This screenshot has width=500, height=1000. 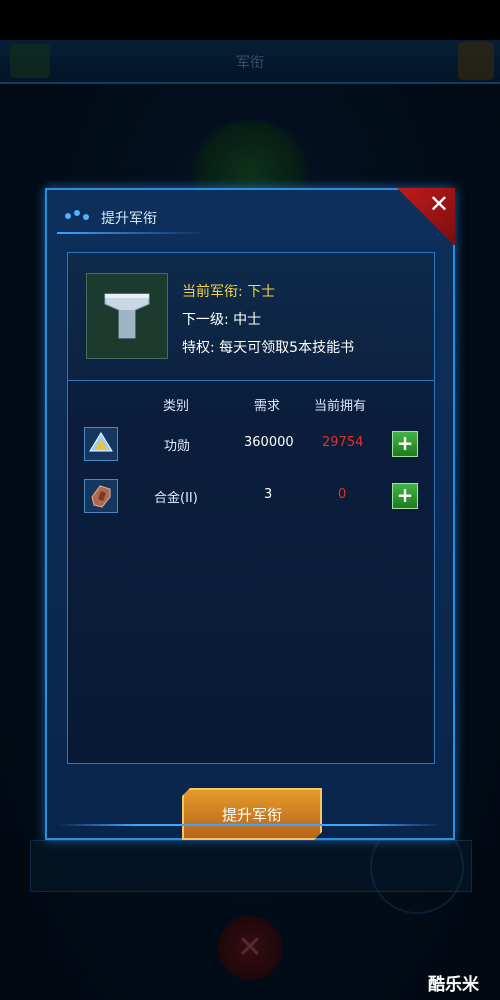 I want to click on privilege-text: 特权: 每天可领取5本技能书, so click(x=268, y=348).